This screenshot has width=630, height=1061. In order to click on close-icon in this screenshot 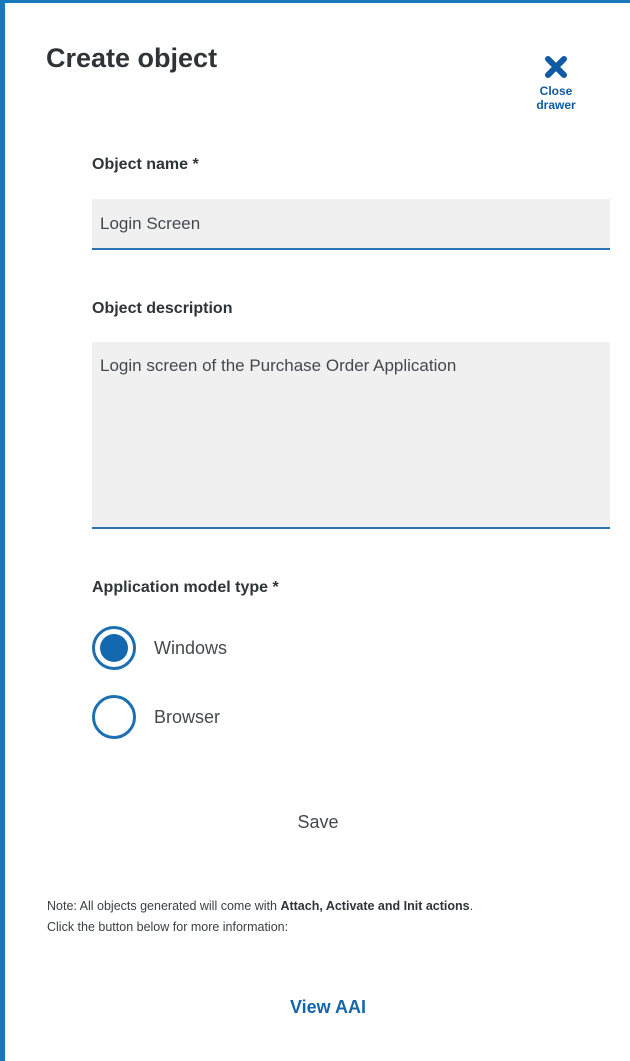, I will do `click(556, 67)`.